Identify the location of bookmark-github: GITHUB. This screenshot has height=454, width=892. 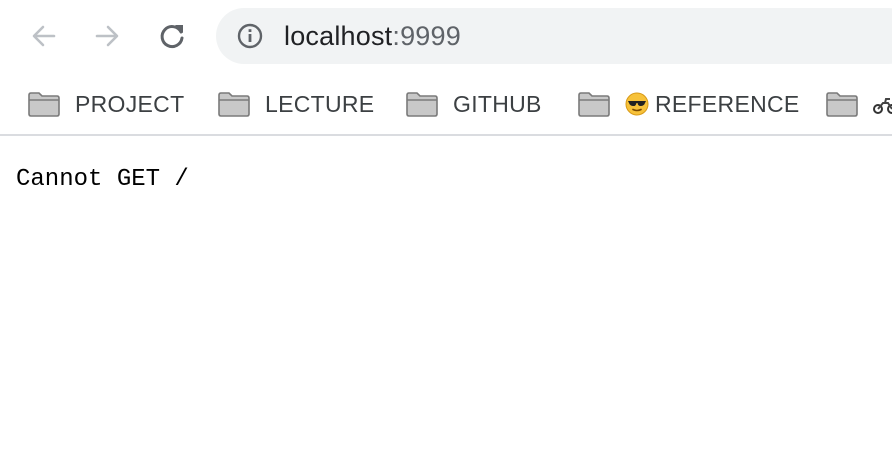
(473, 104).